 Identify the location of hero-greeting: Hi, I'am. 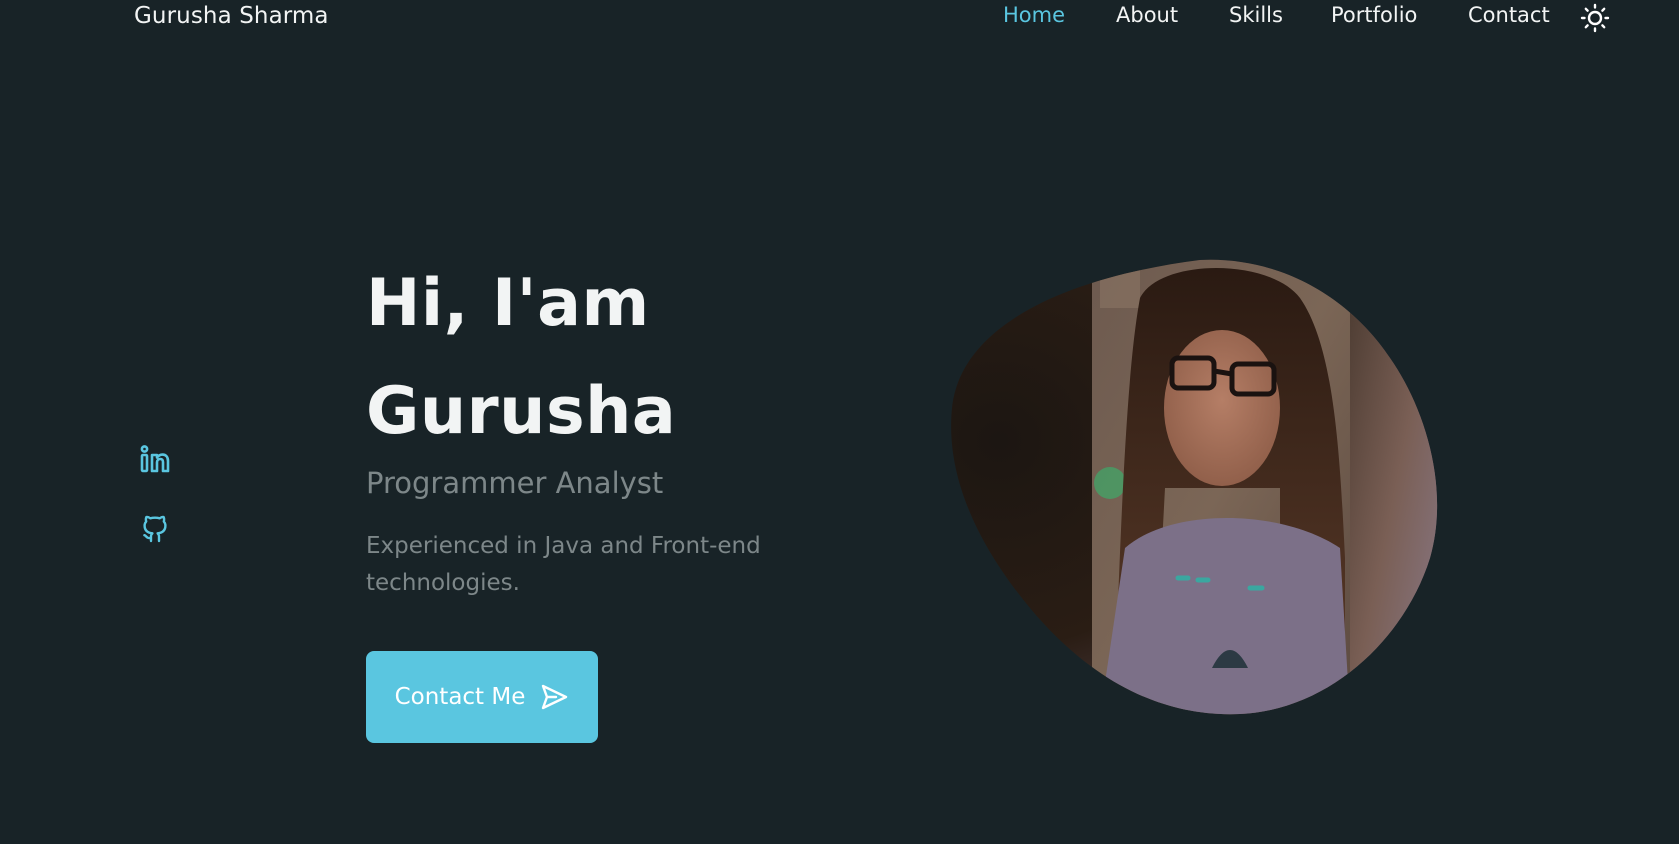
(508, 303).